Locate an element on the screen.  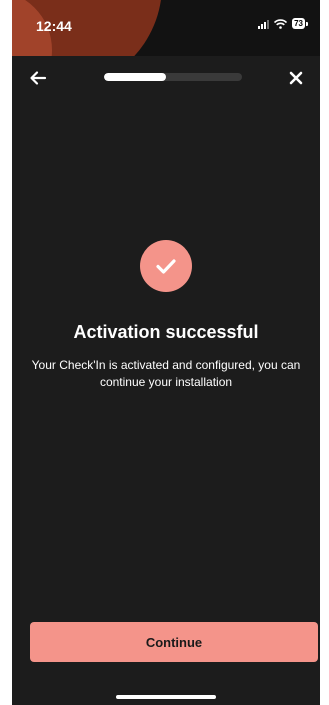
battery-icon: 73 is located at coordinates (300, 23).